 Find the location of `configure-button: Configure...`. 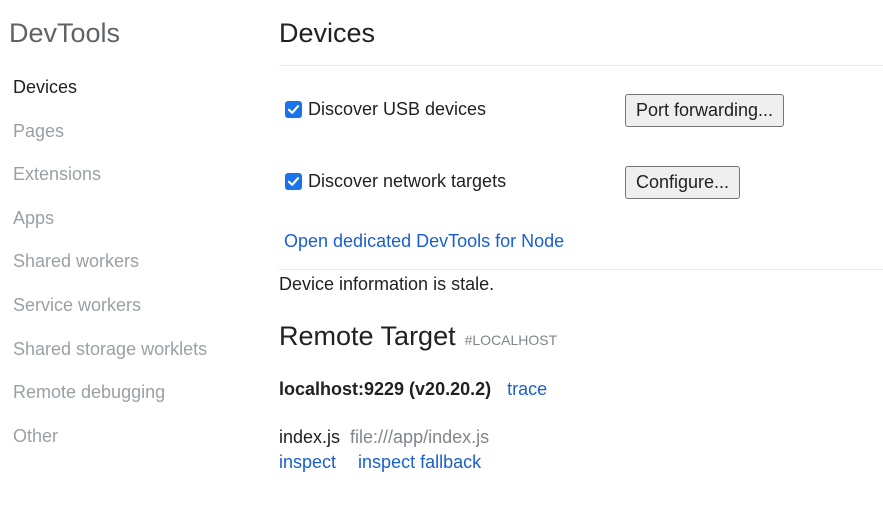

configure-button: Configure... is located at coordinates (683, 182).